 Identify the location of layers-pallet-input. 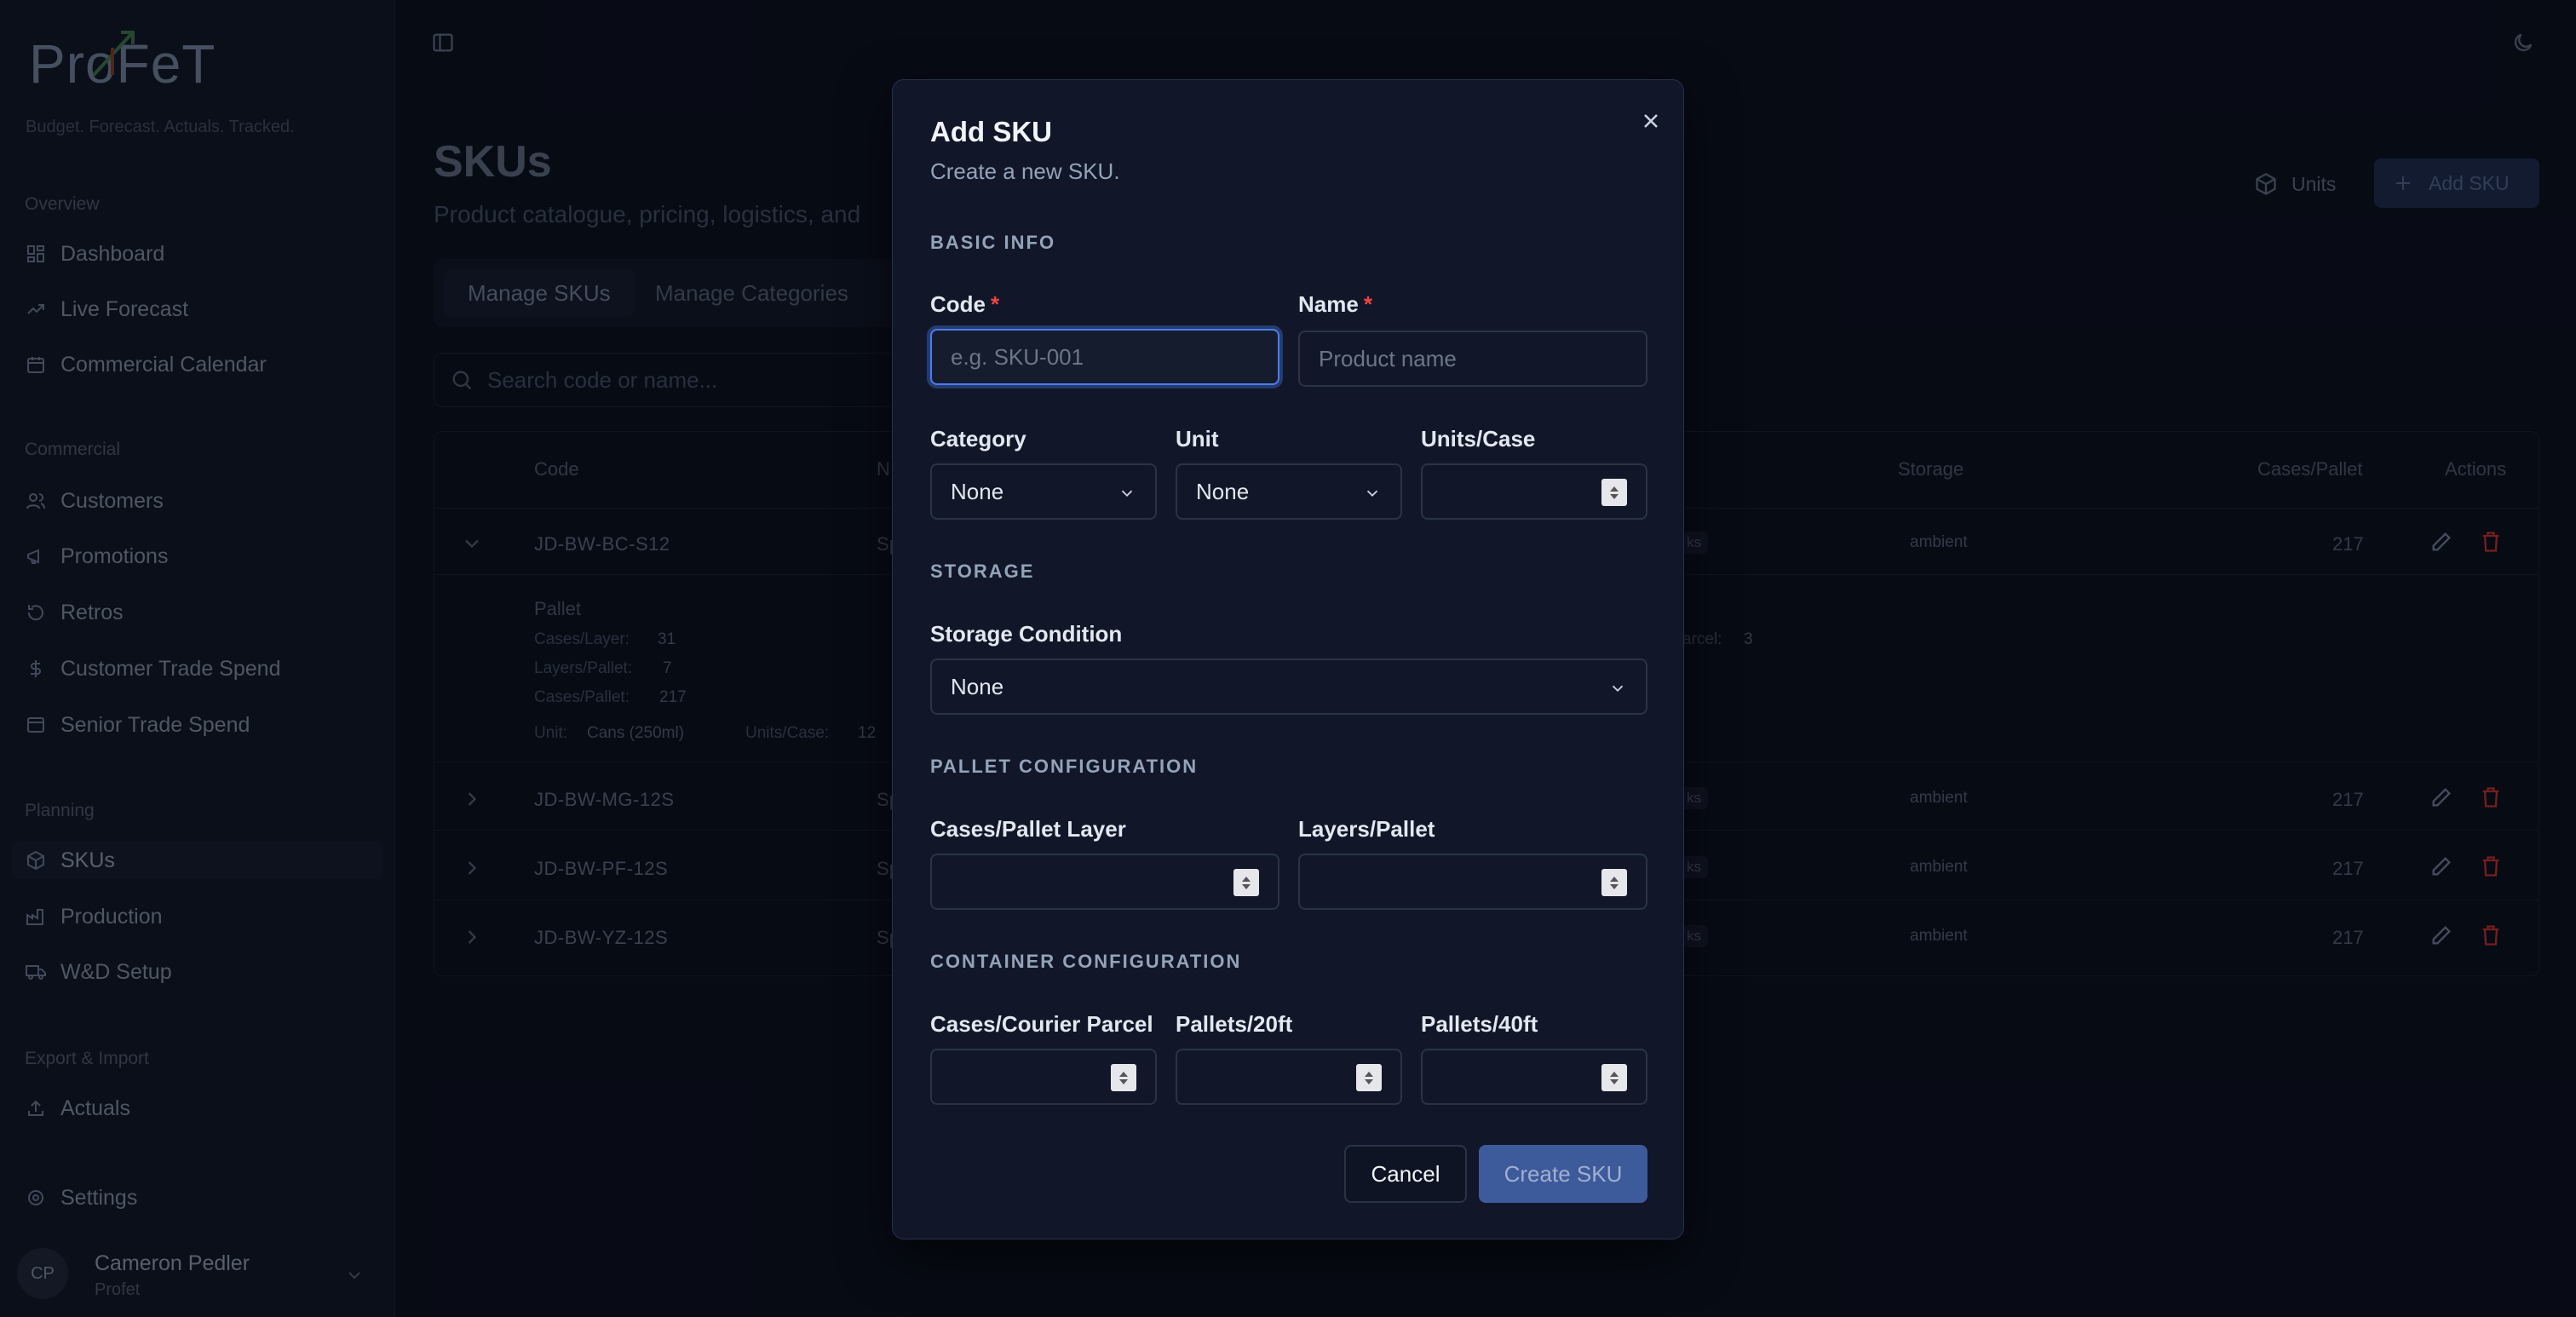
(1472, 882).